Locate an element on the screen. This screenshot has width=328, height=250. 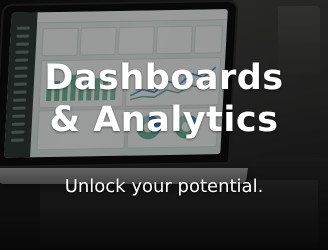
tagline: Unlock your potential. is located at coordinates (164, 186).